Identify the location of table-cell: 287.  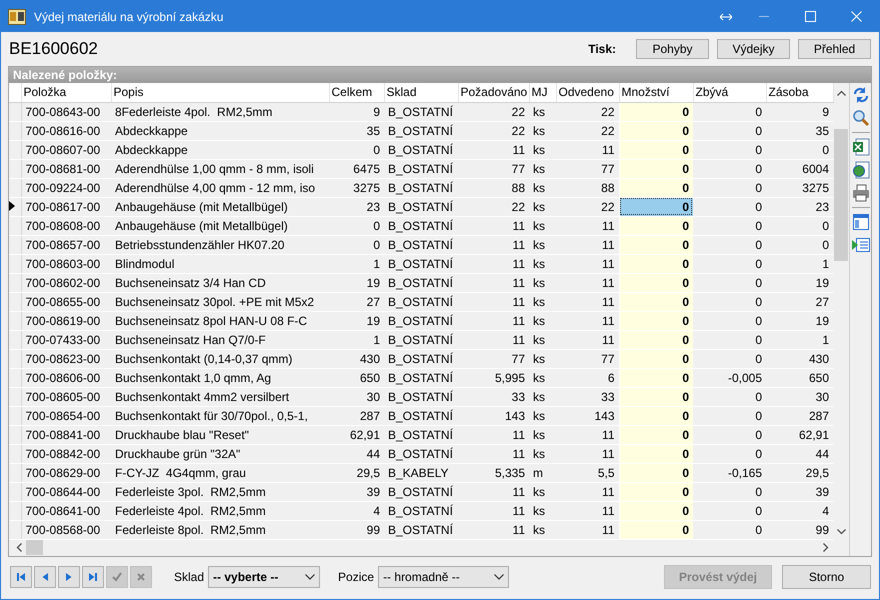
(799, 415).